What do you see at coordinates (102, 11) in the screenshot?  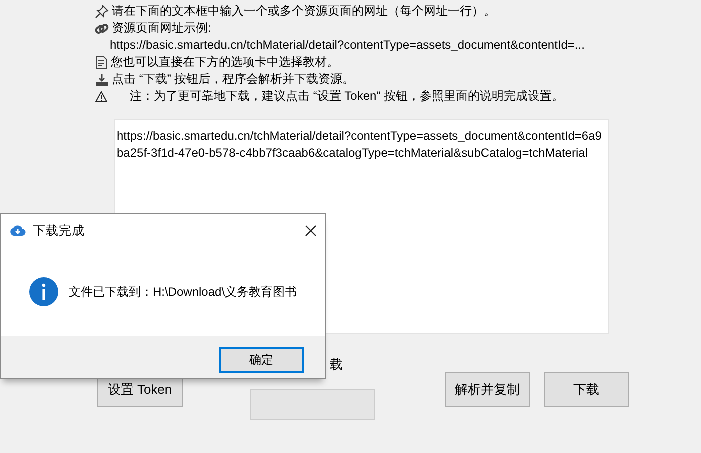 I see `pin-icon` at bounding box center [102, 11].